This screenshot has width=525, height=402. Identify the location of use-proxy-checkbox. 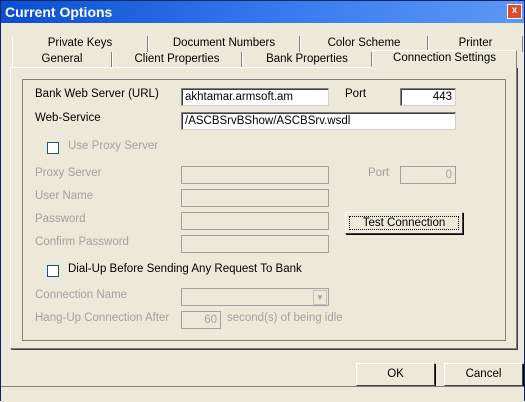
(53, 148).